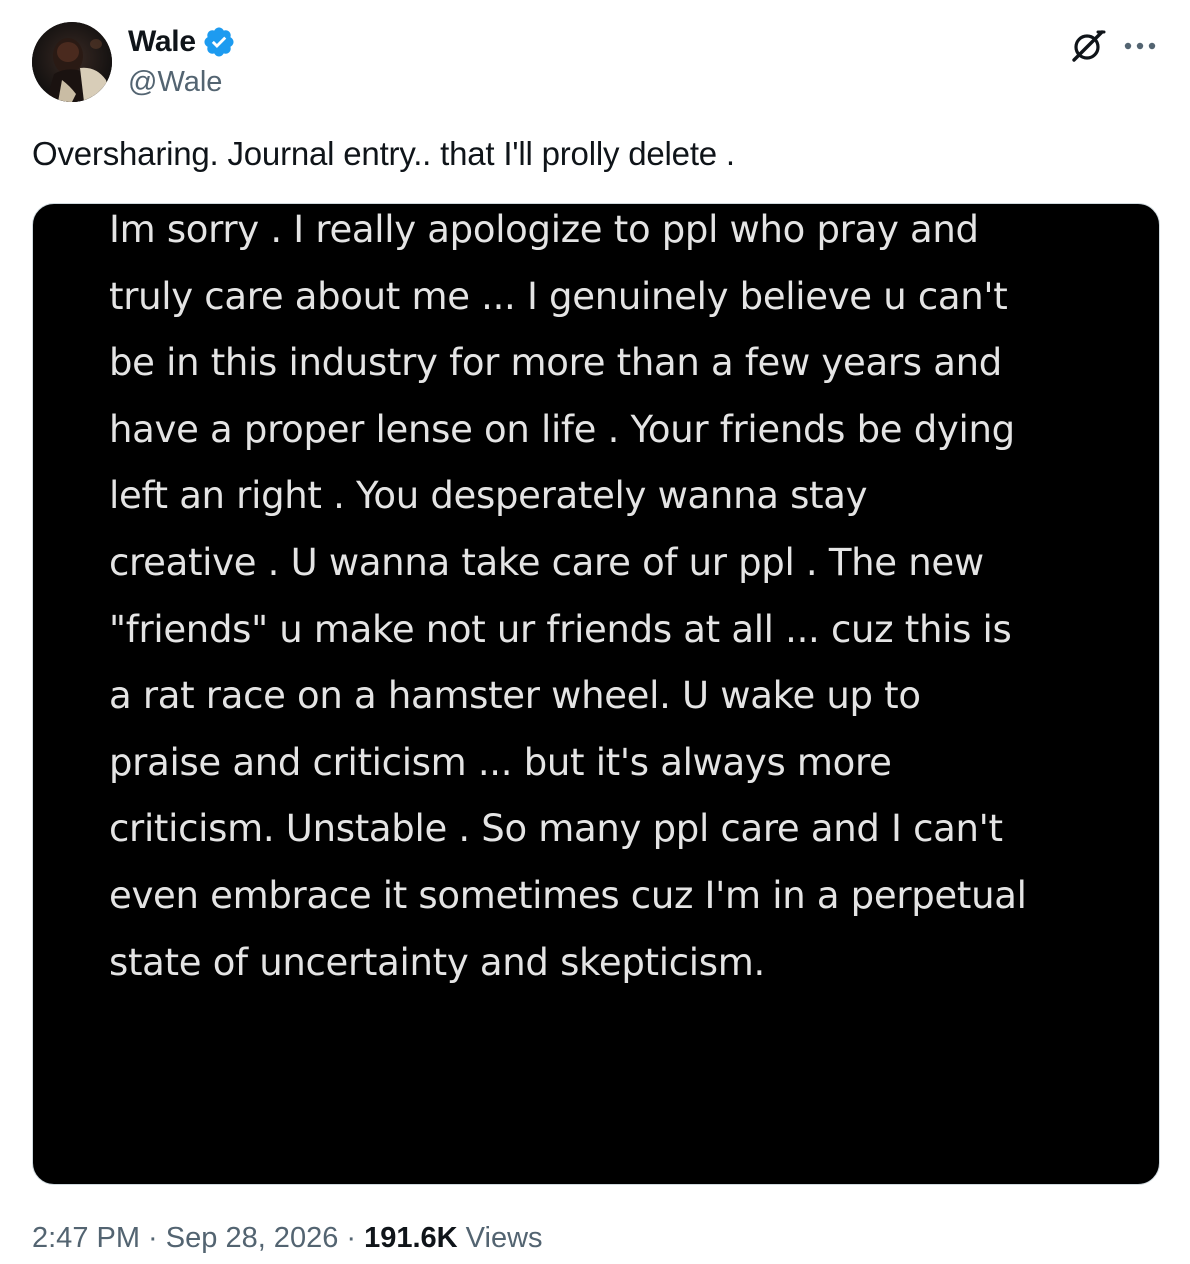 This screenshot has width=1190, height=1264. I want to click on verified-badge-icon, so click(219, 42).